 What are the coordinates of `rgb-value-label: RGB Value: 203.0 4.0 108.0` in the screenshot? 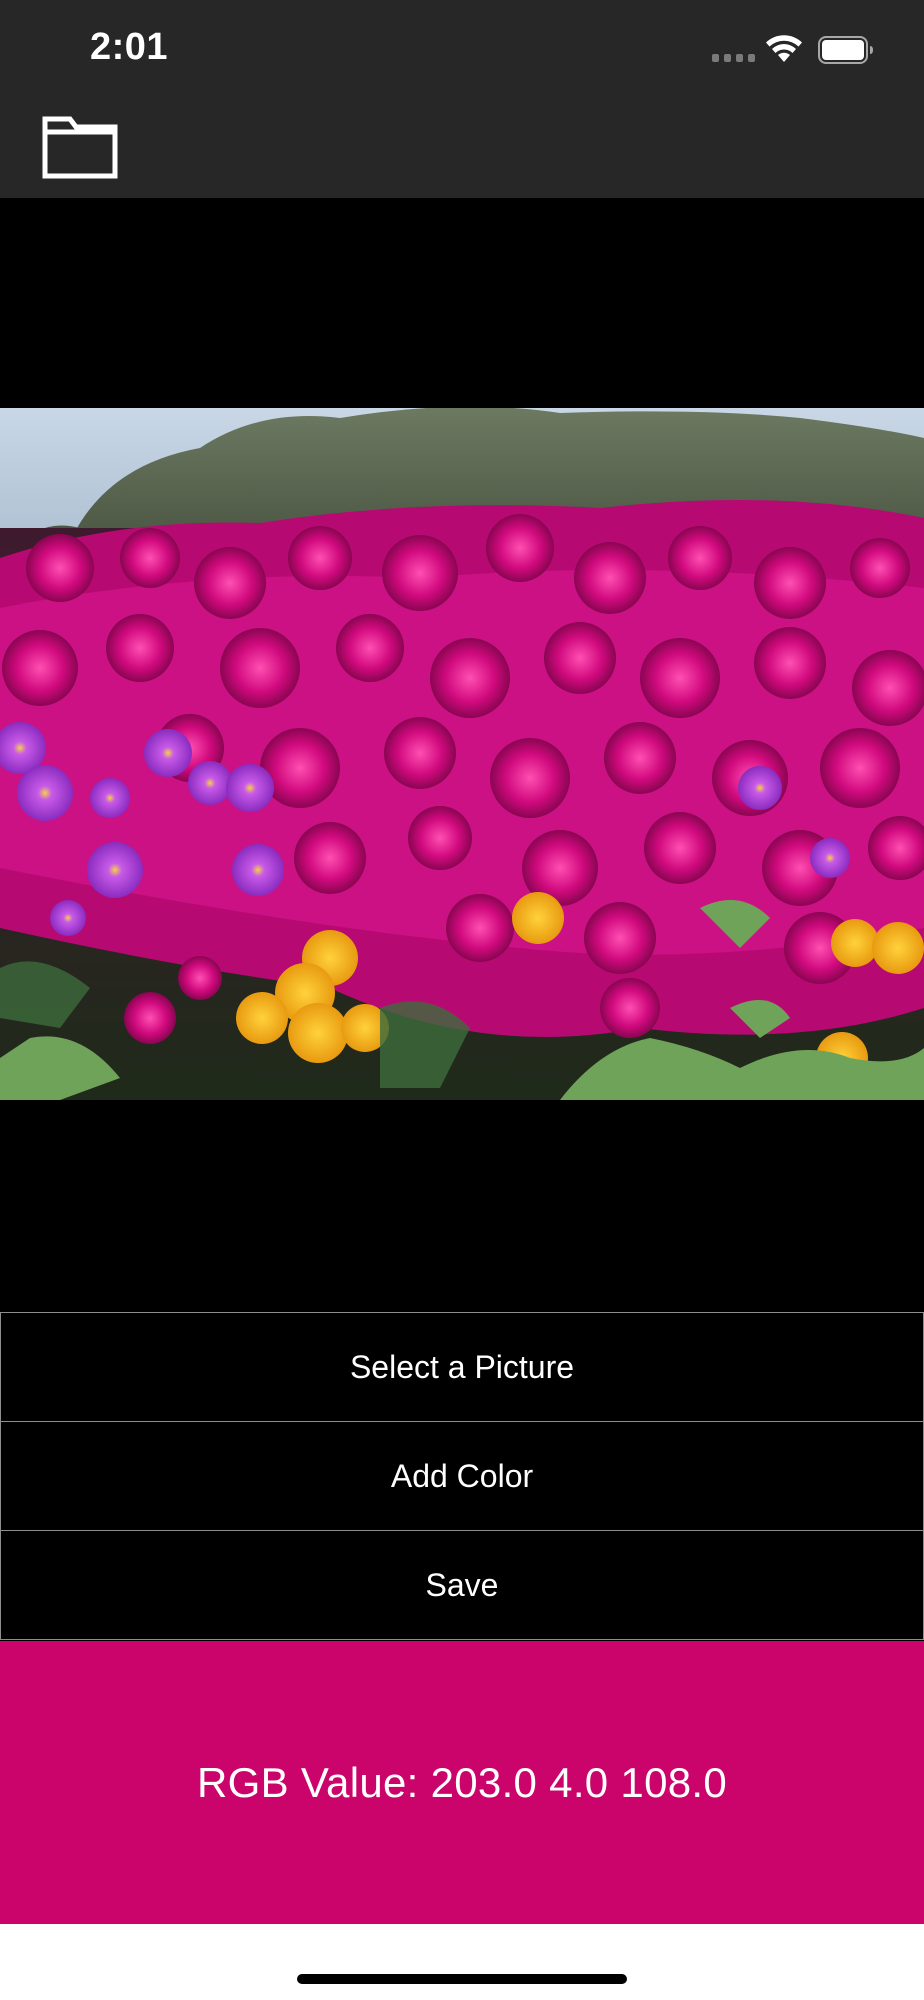 It's located at (462, 1782).